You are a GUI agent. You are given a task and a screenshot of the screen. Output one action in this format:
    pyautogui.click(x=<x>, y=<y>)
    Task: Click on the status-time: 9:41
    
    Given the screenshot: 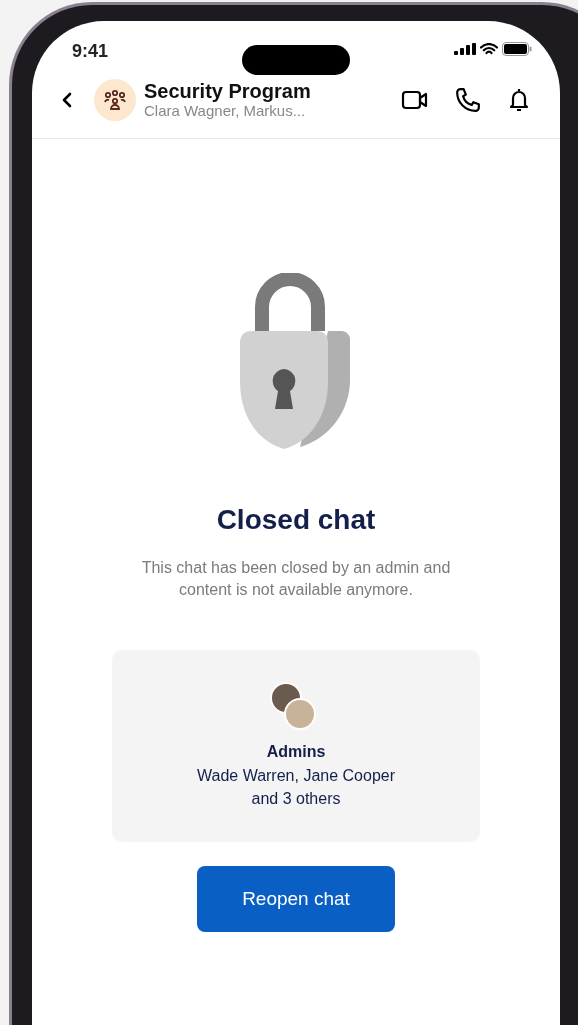 What is the action you would take?
    pyautogui.click(x=90, y=51)
    